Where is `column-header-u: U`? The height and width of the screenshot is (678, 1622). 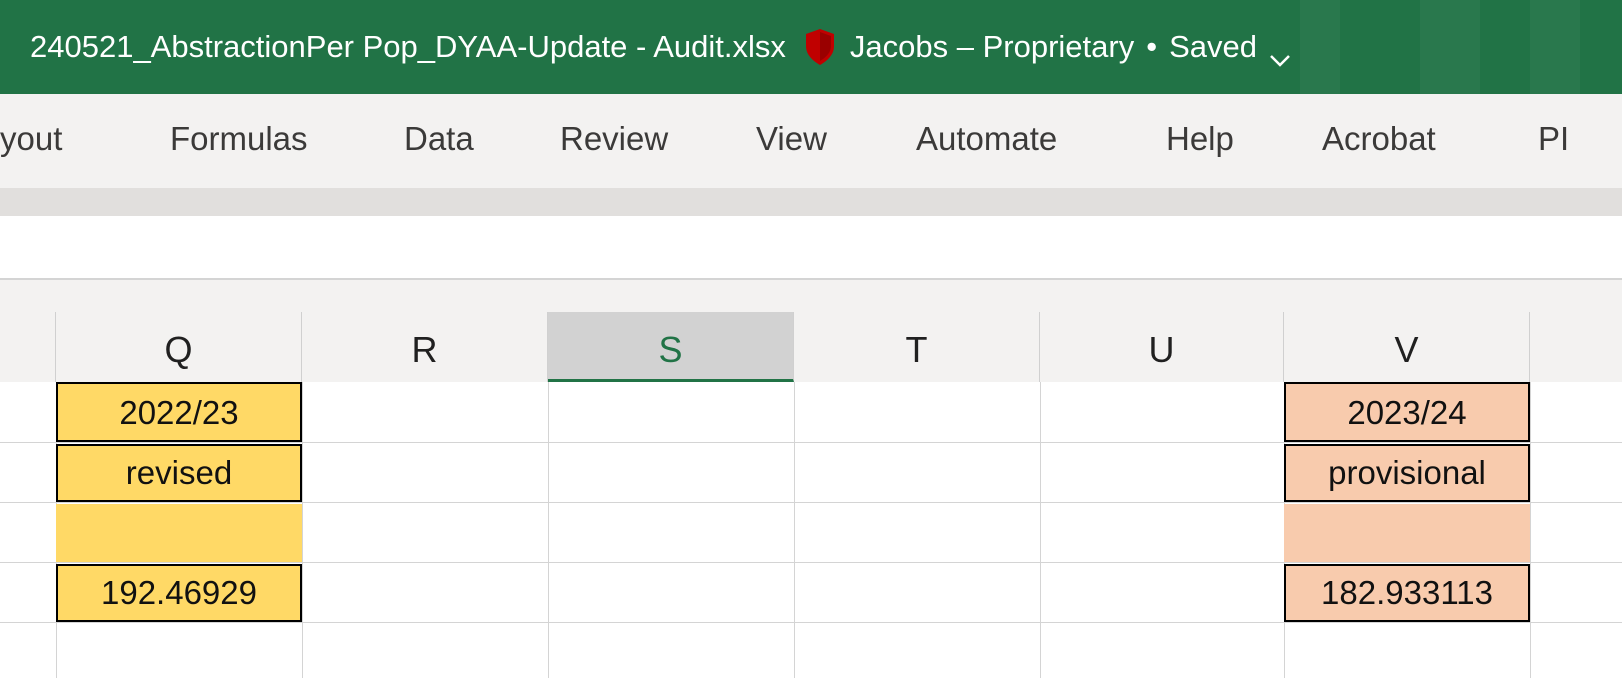
column-header-u: U is located at coordinates (1162, 347).